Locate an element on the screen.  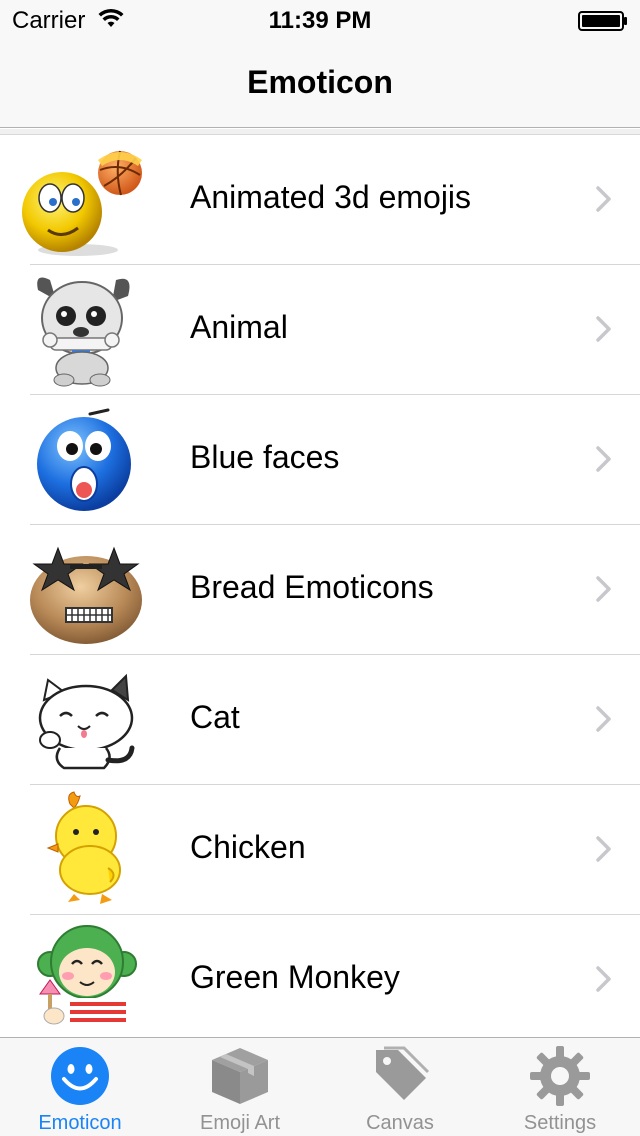
status-bar: Carrier 11:39 PM is located at coordinates (320, 20).